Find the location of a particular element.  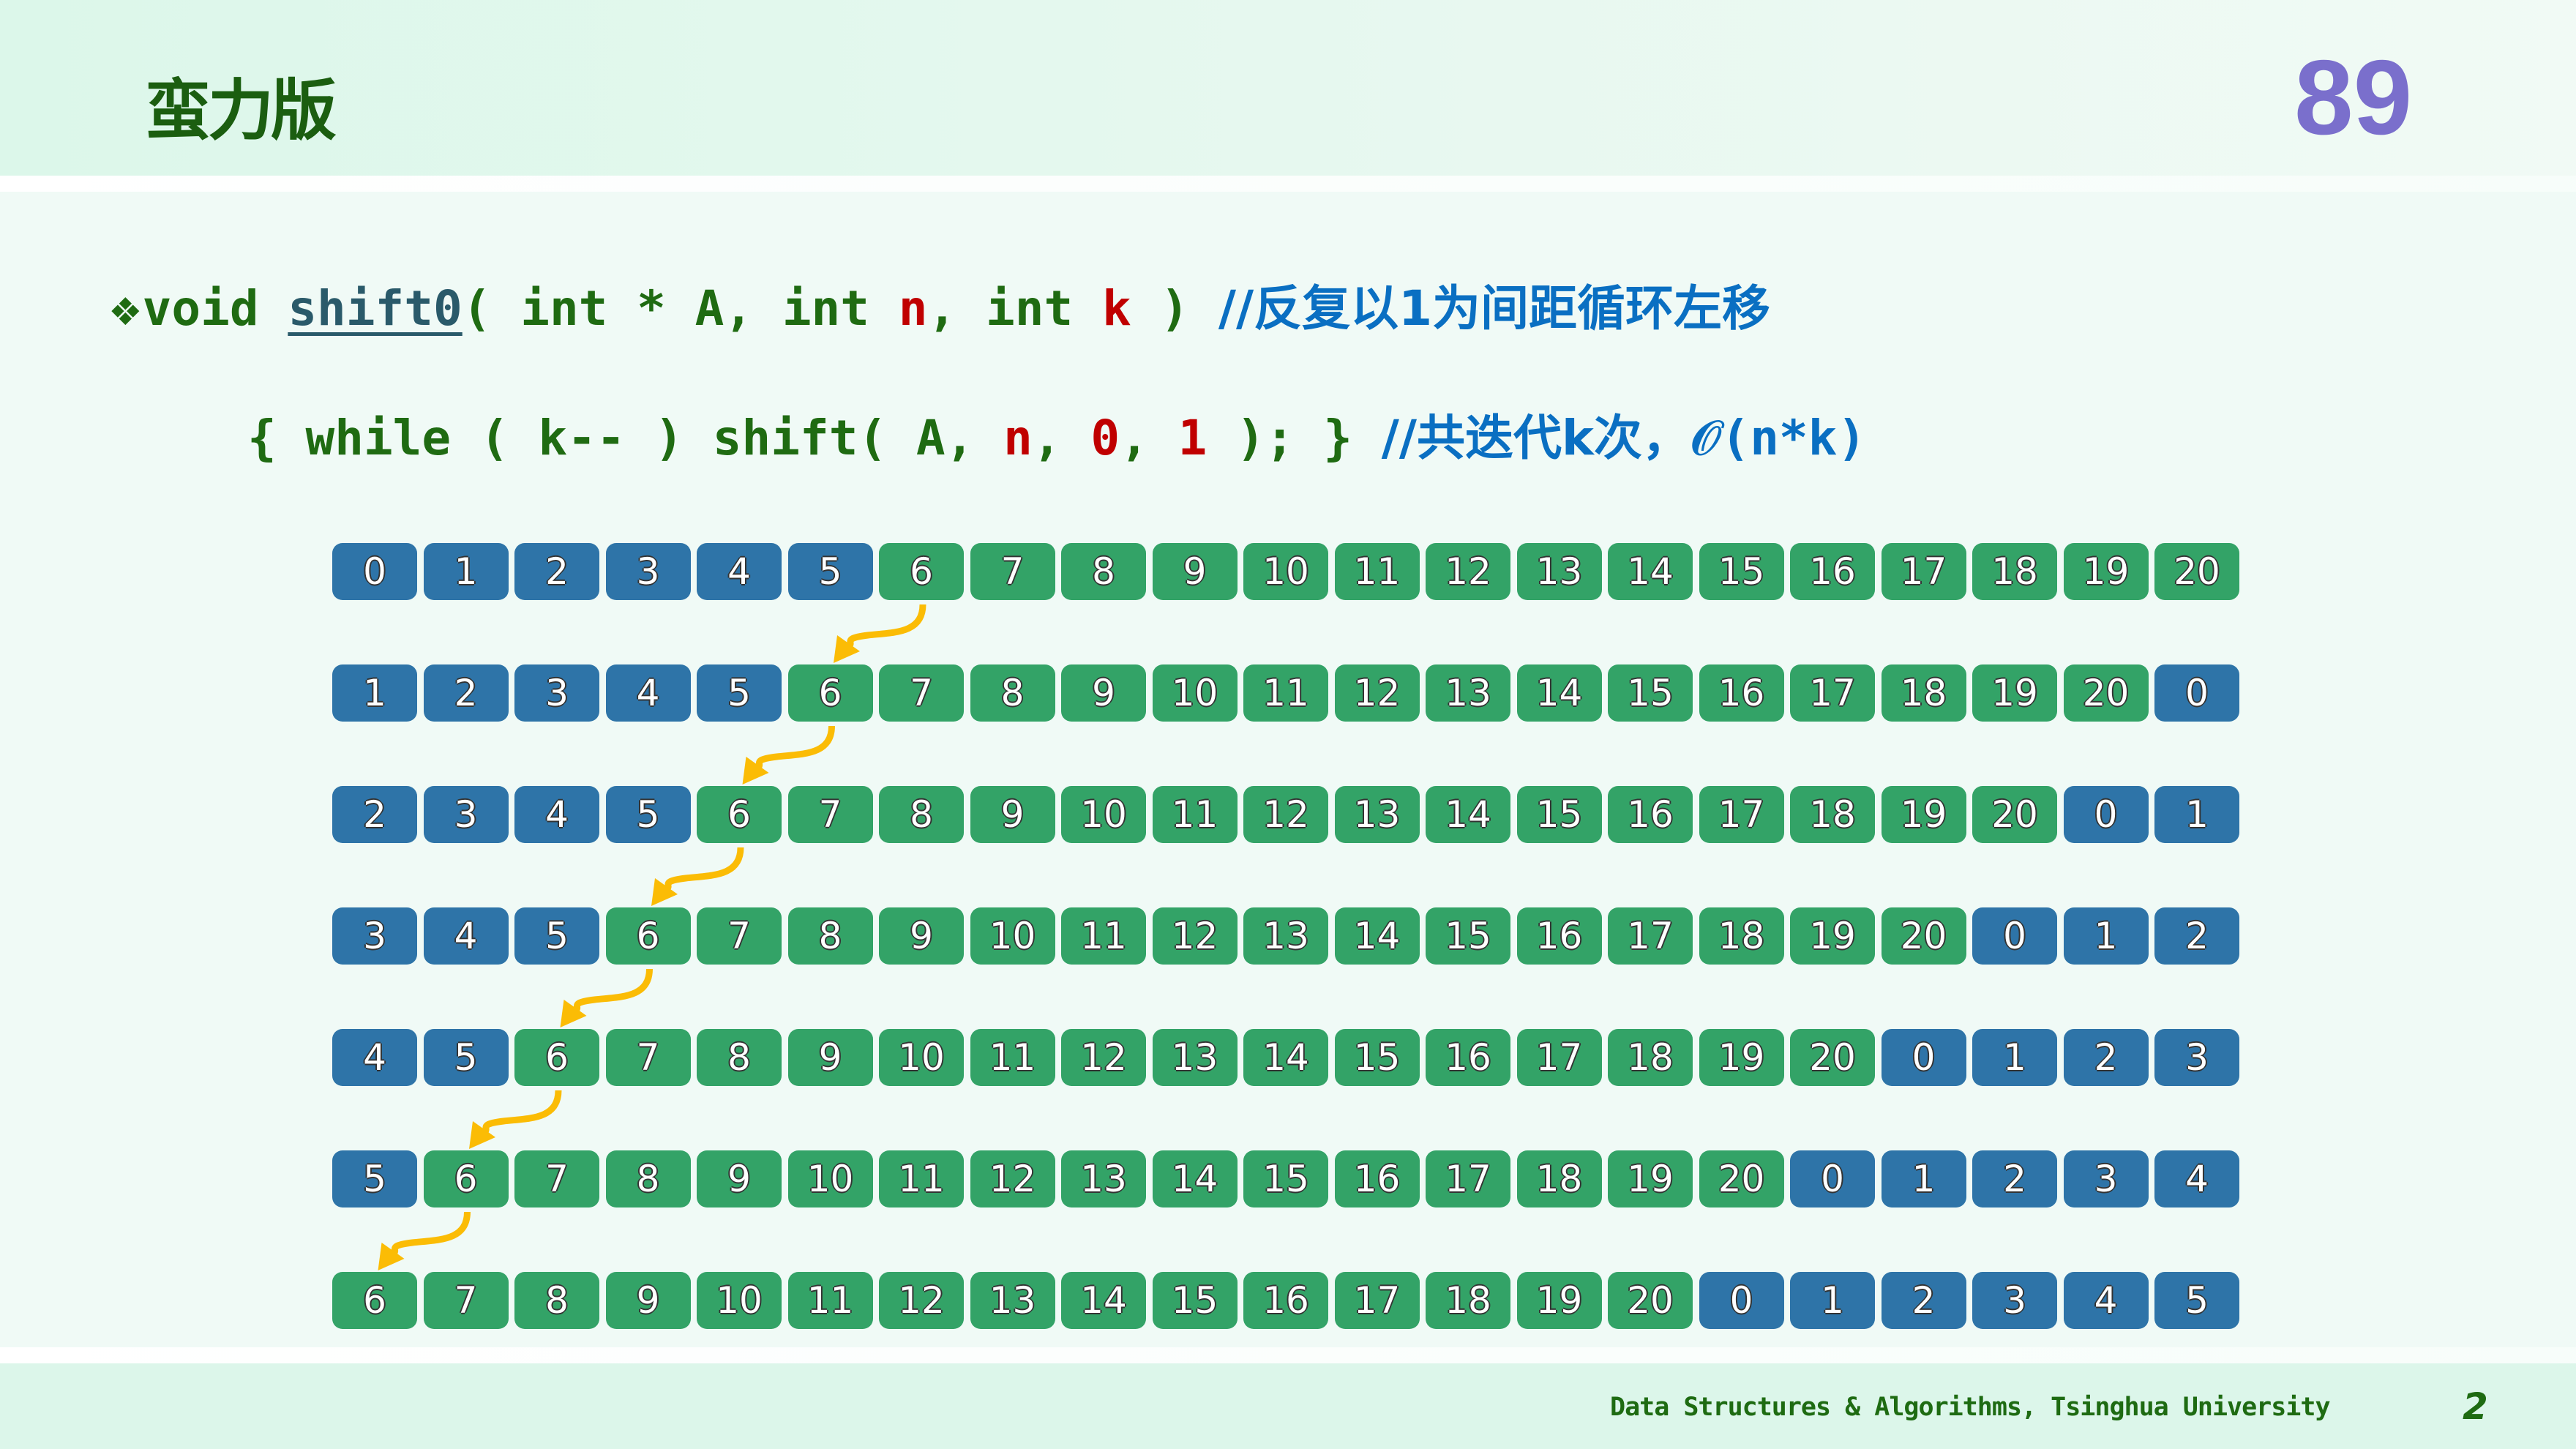

footer-page: 2 is located at coordinates (2475, 1406).